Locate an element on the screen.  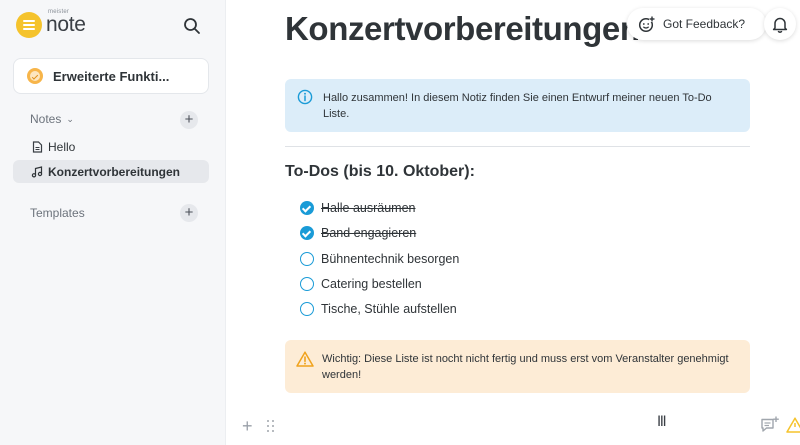
divider is located at coordinates (517, 146).